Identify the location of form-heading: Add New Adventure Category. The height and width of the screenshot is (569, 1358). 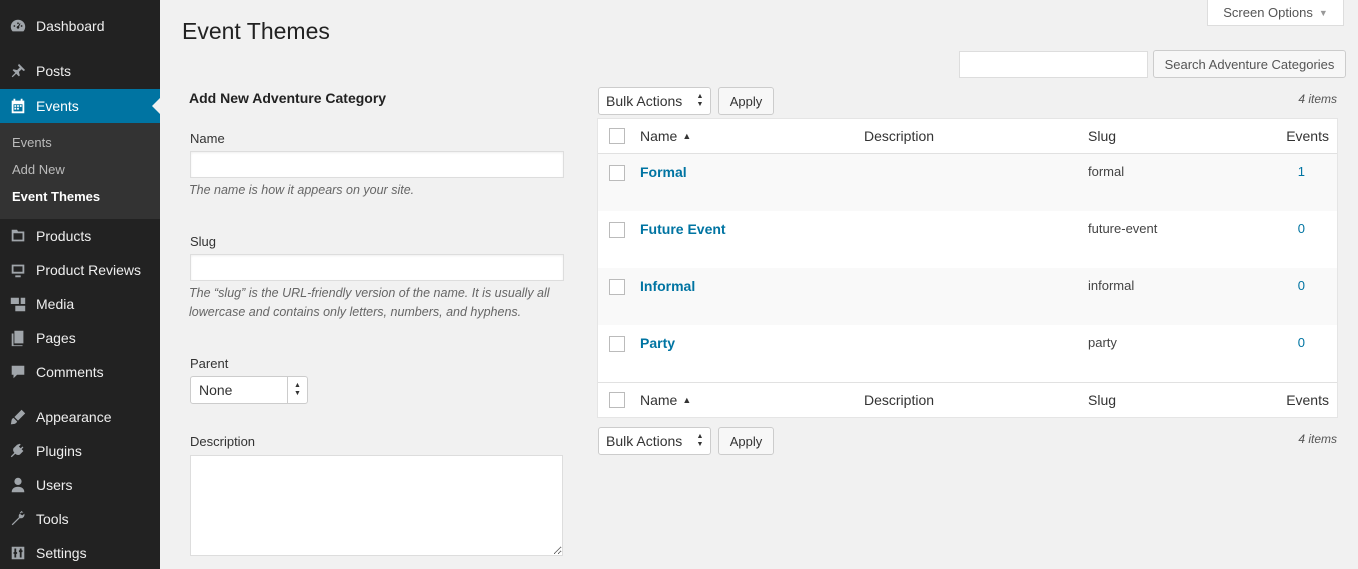
(288, 98).